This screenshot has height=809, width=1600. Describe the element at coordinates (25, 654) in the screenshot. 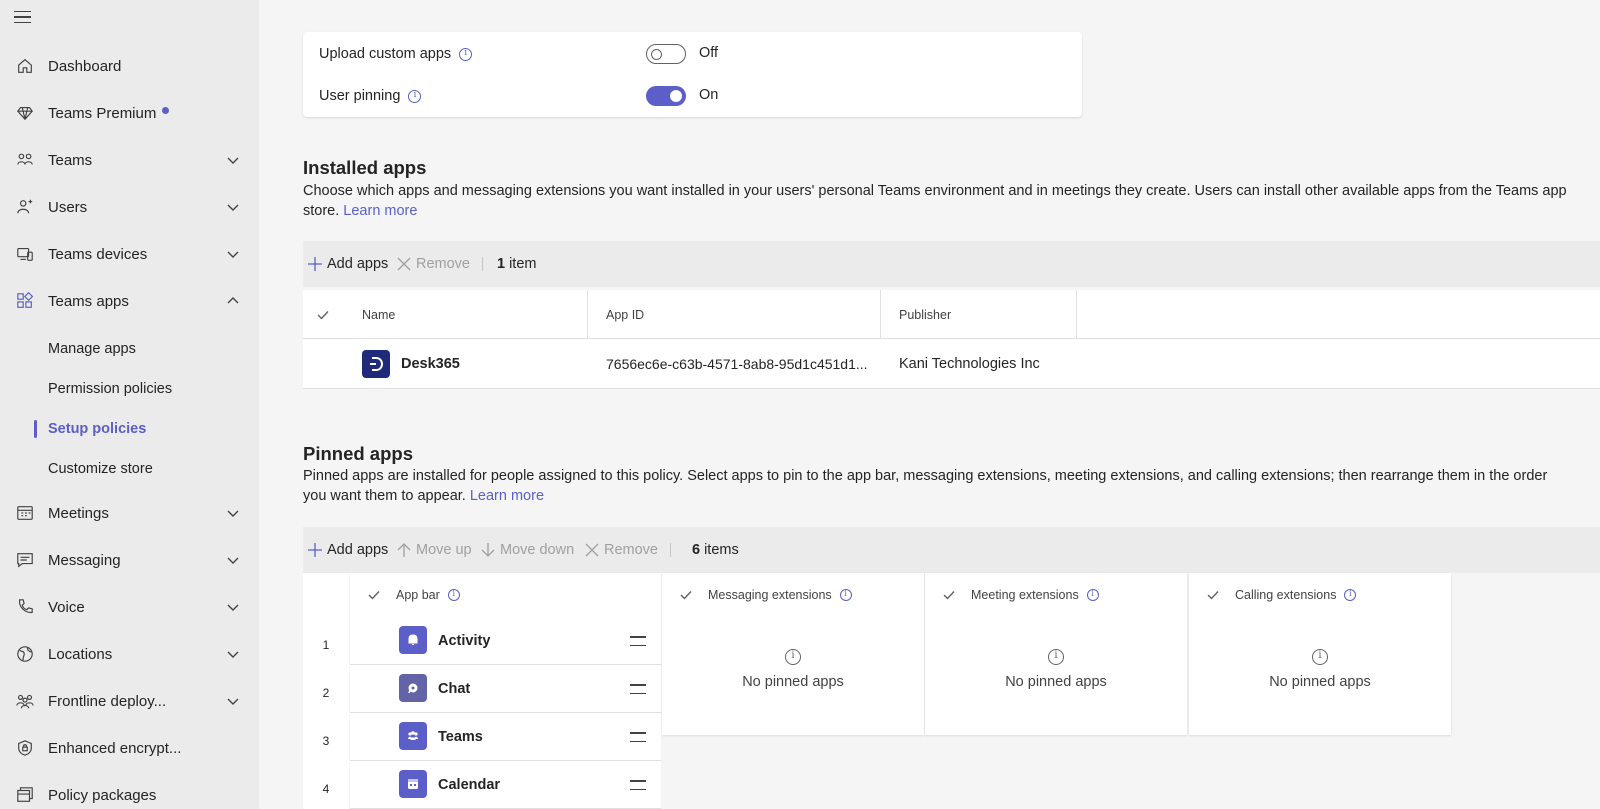

I see `globe-icon` at that location.